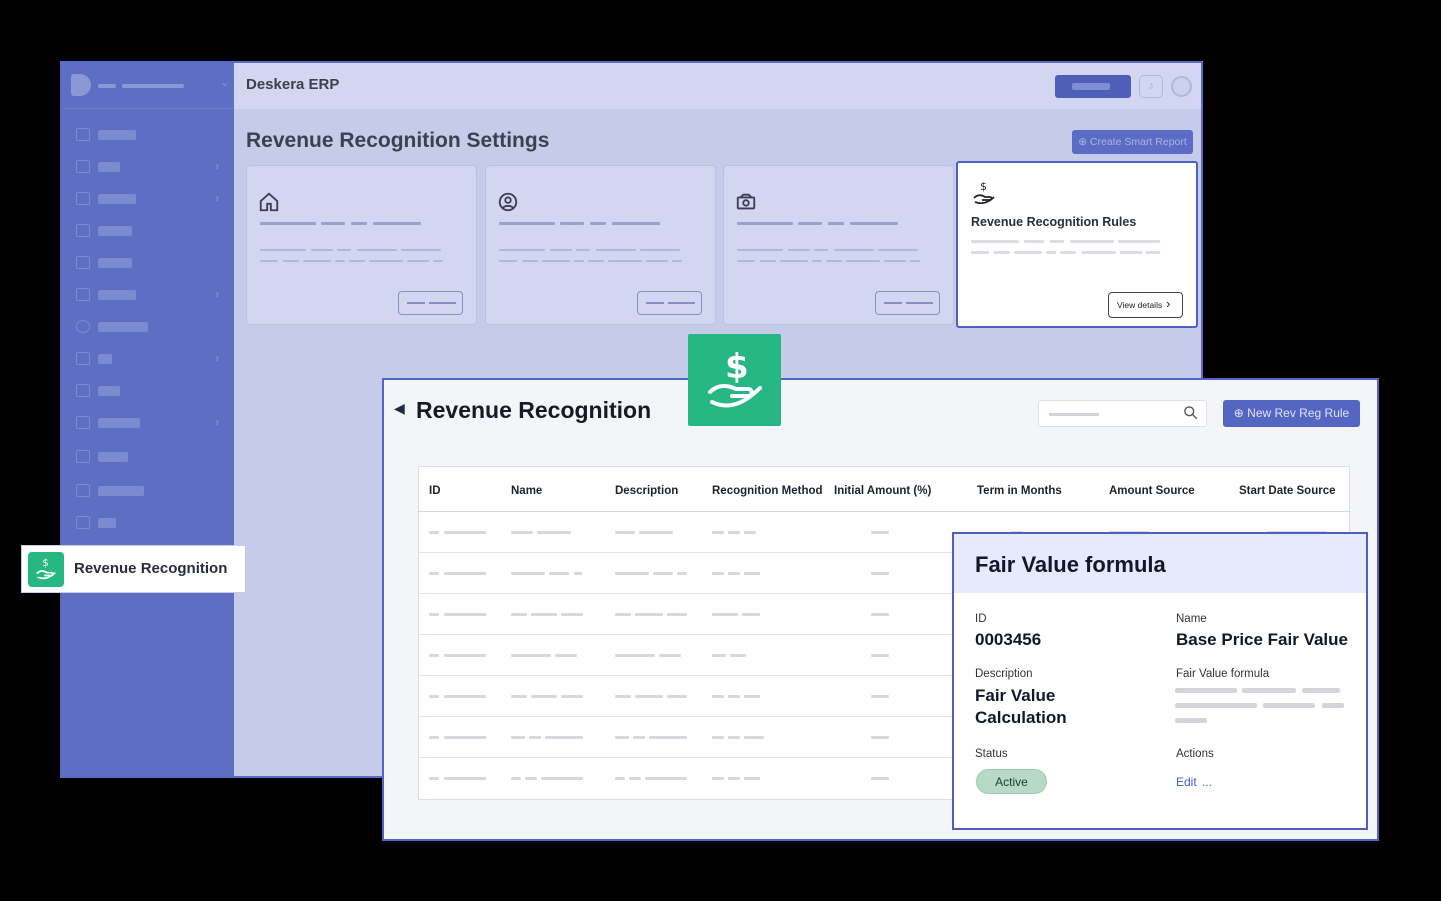 The width and height of the screenshot is (1441, 901). Describe the element at coordinates (1140, 305) in the screenshot. I see `view-details-label: View details` at that location.